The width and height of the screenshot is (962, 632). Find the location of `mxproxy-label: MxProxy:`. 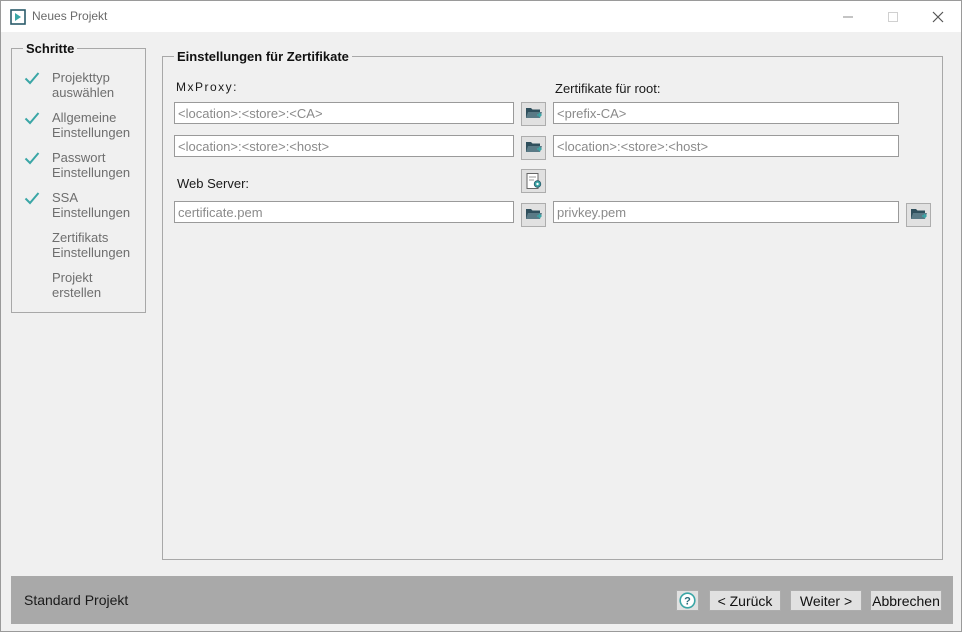

mxproxy-label: MxProxy: is located at coordinates (207, 87).